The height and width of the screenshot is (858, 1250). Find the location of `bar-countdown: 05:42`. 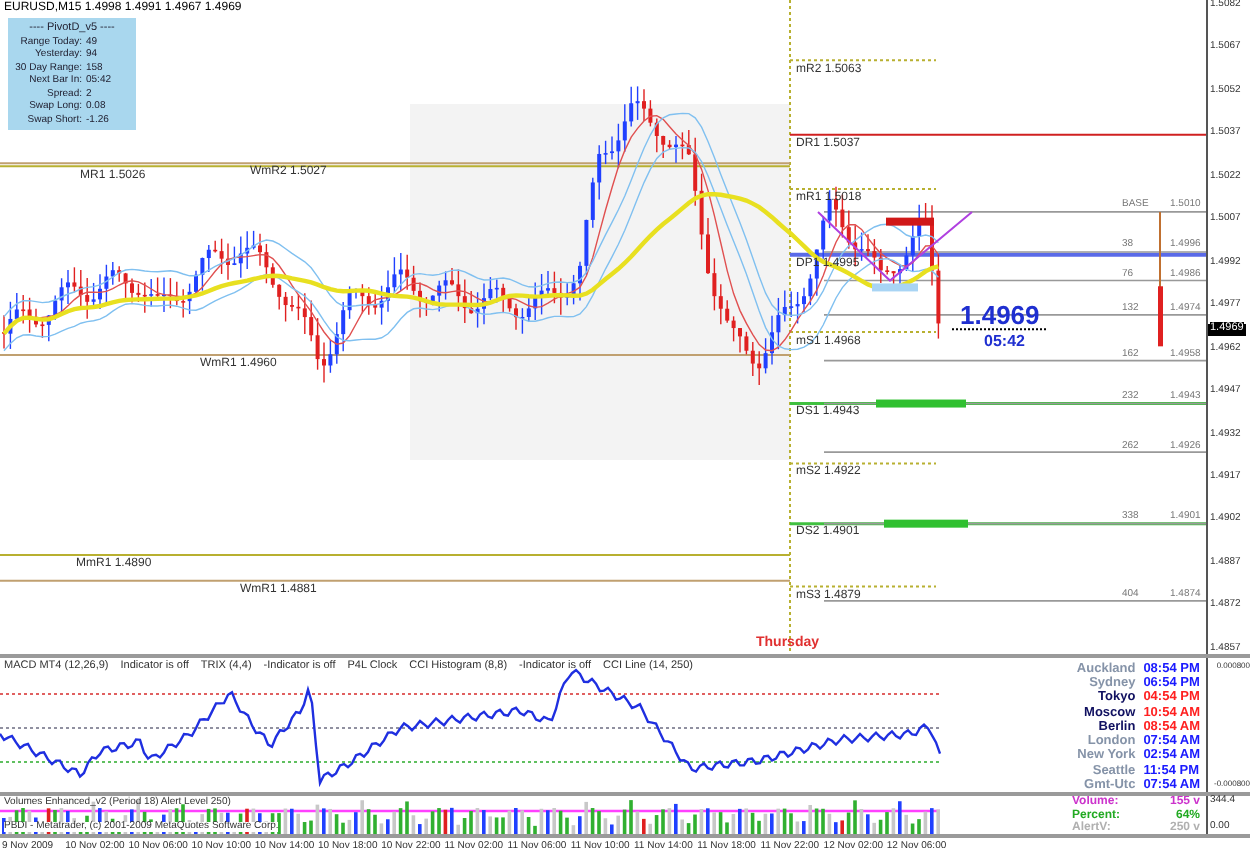

bar-countdown: 05:42 is located at coordinates (1004, 341).